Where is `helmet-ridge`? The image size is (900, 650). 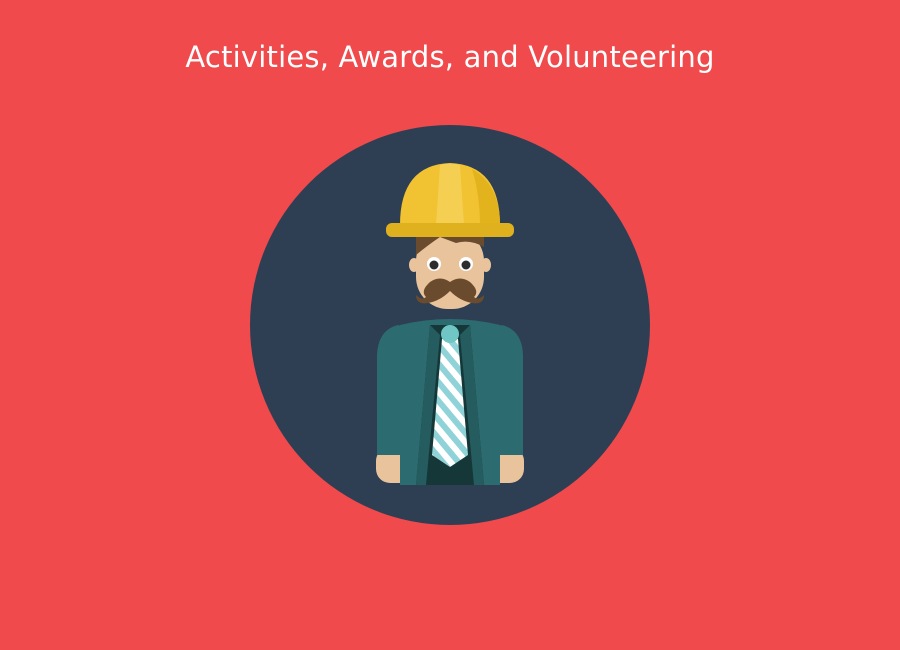
helmet-ridge is located at coordinates (450, 194).